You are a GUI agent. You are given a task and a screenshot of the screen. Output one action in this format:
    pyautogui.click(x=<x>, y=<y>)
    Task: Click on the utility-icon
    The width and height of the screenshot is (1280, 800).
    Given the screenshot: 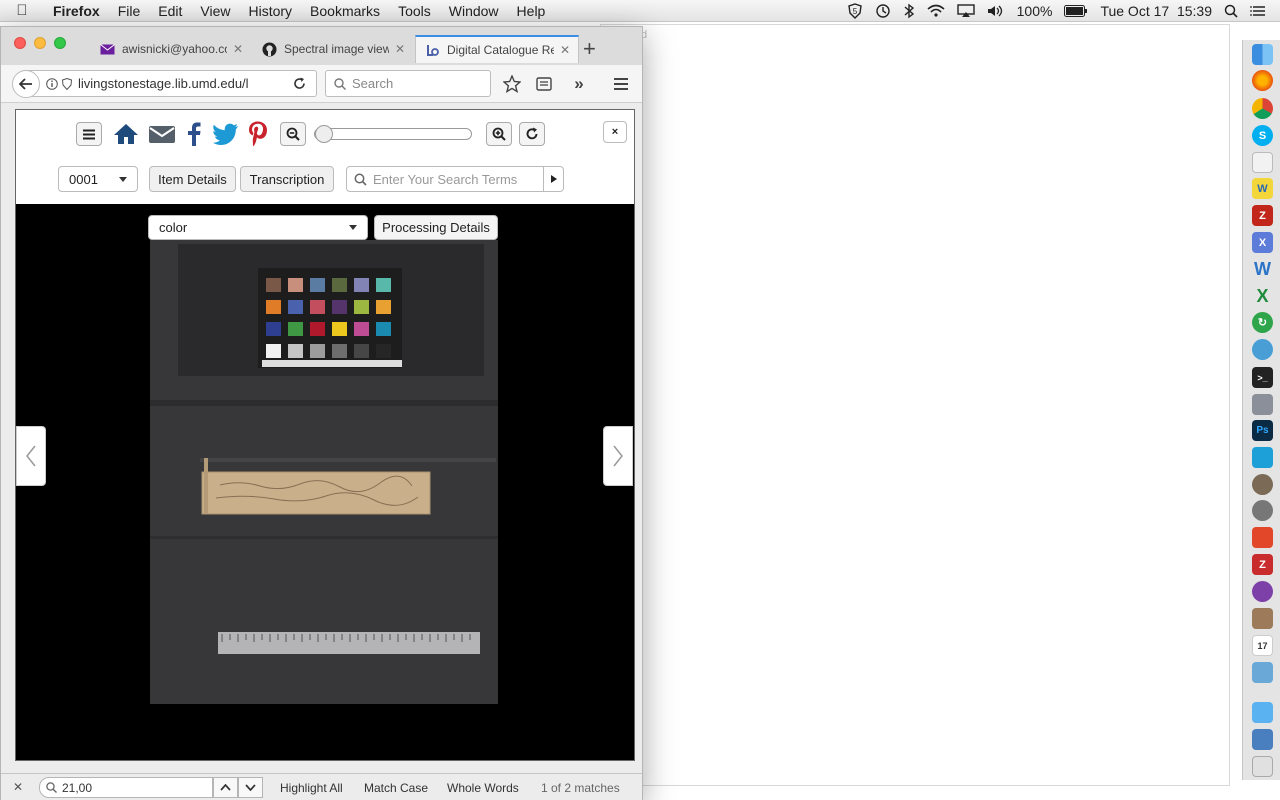 What is the action you would take?
    pyautogui.click(x=1262, y=404)
    